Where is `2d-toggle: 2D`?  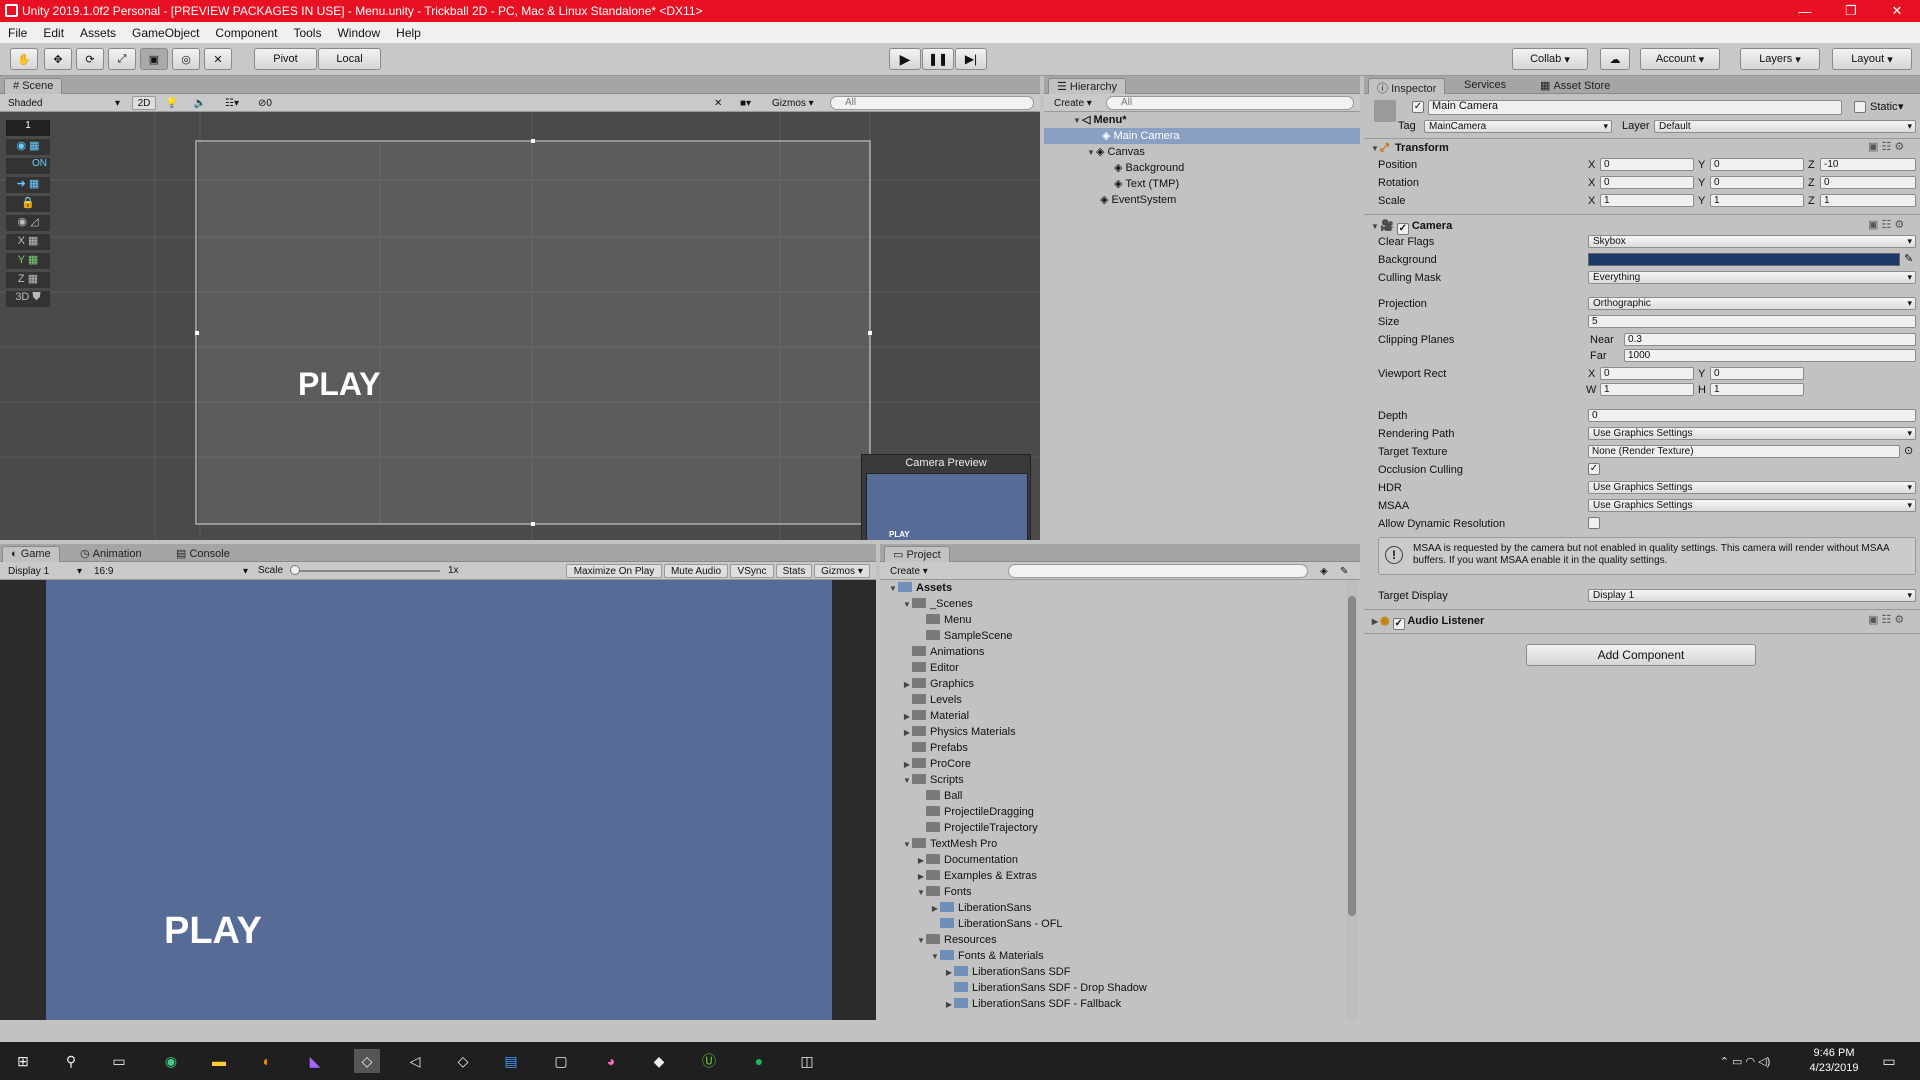
2d-toggle: 2D is located at coordinates (144, 103).